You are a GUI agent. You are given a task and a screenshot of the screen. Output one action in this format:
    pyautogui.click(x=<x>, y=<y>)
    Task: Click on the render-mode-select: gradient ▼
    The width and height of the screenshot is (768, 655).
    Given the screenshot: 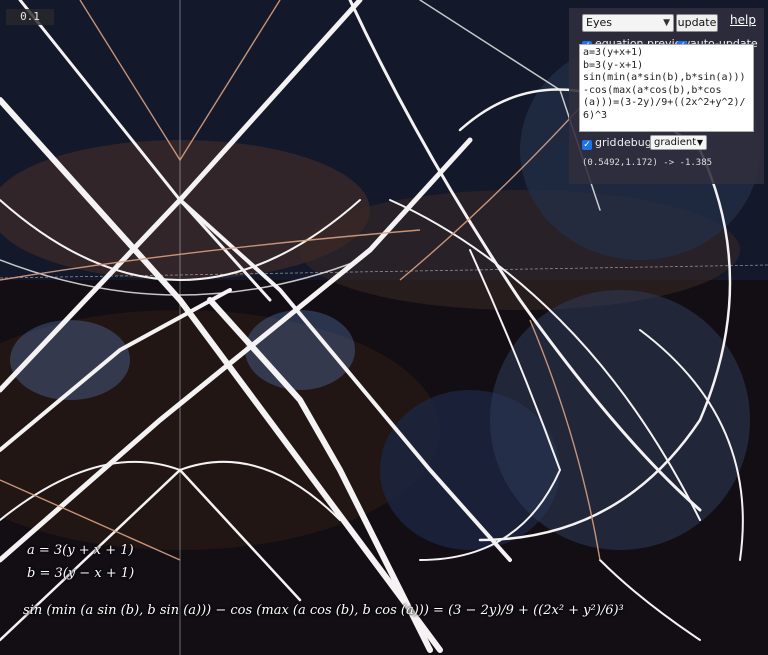 What is the action you would take?
    pyautogui.click(x=678, y=142)
    